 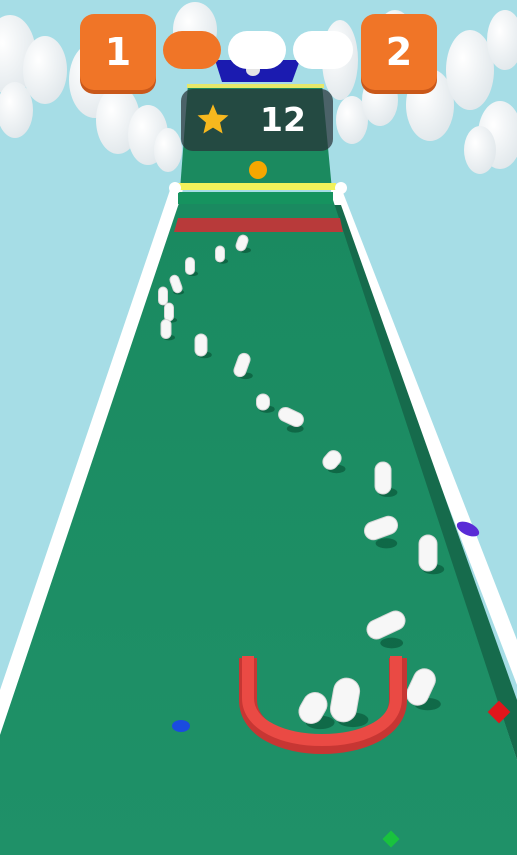 I want to click on score-panel: 12, so click(x=257, y=120).